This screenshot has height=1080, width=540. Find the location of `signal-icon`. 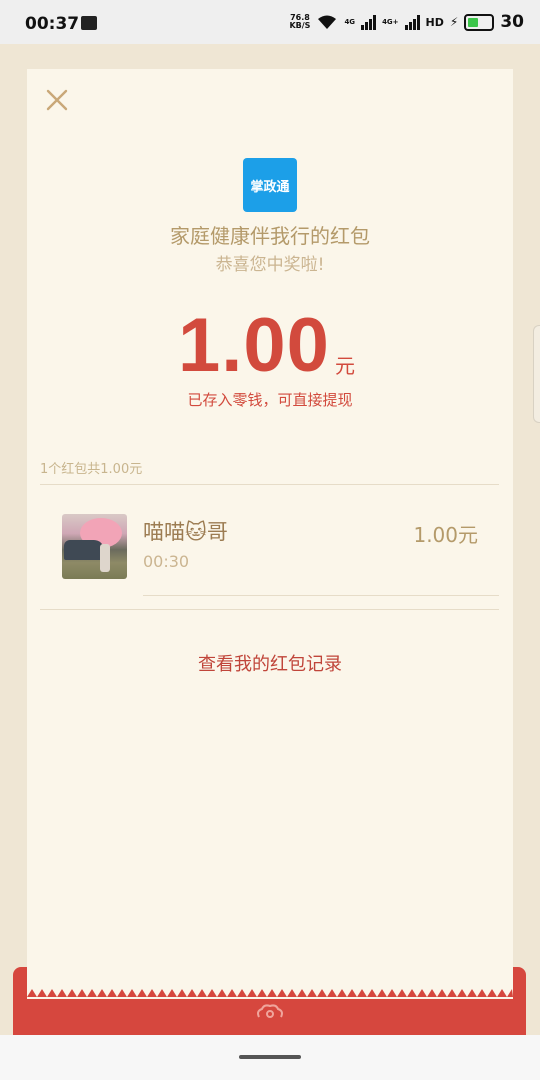

signal-icon is located at coordinates (369, 22).